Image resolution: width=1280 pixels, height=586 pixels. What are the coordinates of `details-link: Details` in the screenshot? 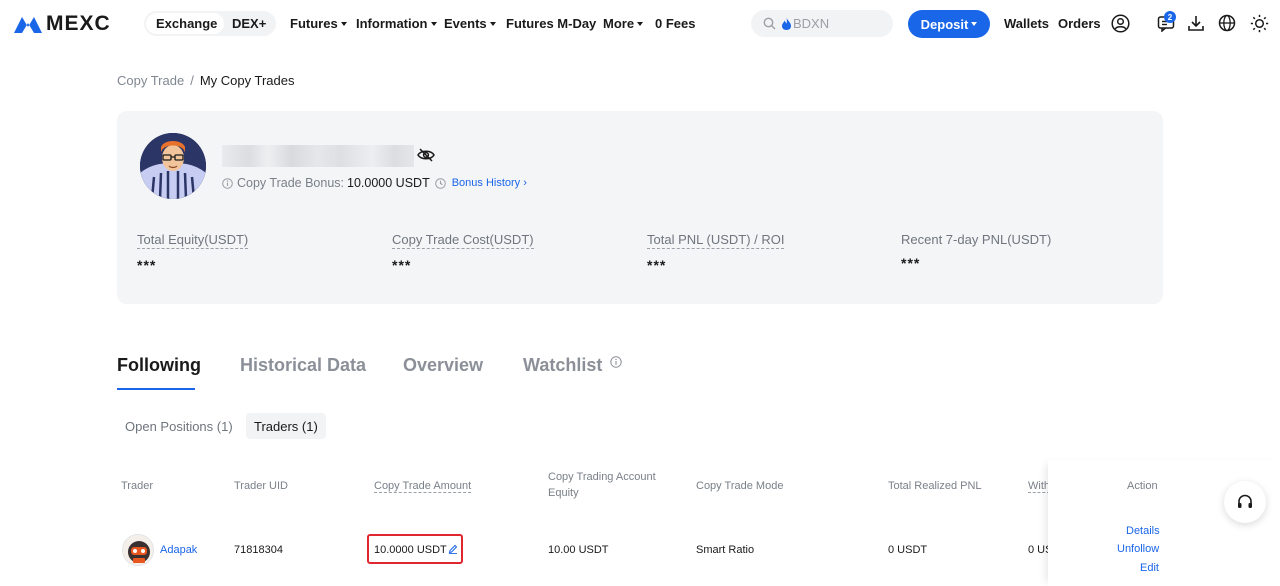 It's located at (1143, 531).